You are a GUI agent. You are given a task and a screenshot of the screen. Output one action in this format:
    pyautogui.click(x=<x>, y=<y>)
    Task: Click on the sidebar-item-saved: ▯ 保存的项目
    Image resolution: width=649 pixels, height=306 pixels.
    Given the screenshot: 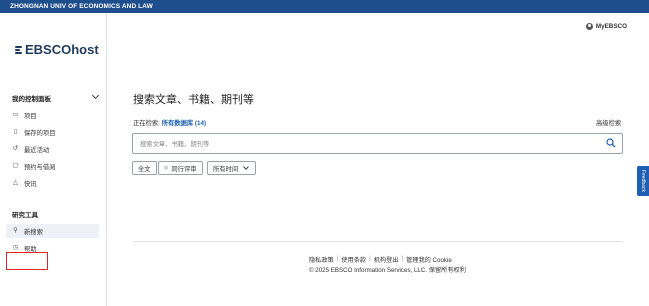 What is the action you would take?
    pyautogui.click(x=52, y=132)
    